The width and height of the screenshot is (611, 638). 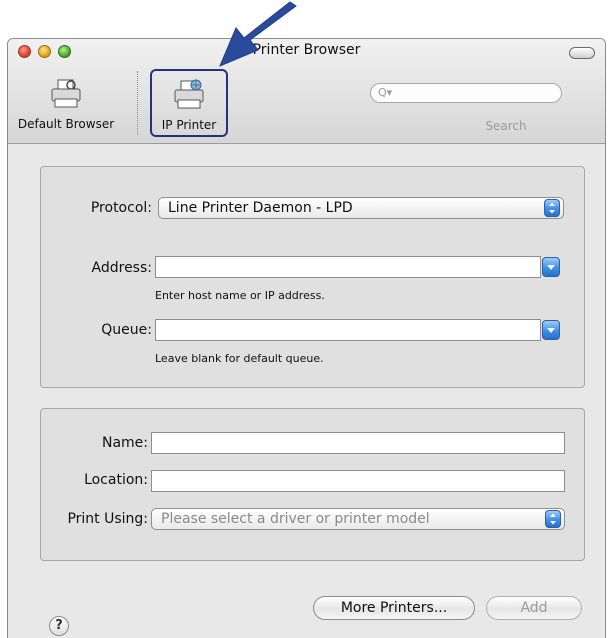 What do you see at coordinates (240, 295) in the screenshot?
I see `address-hint: Enter host name or IP address.` at bounding box center [240, 295].